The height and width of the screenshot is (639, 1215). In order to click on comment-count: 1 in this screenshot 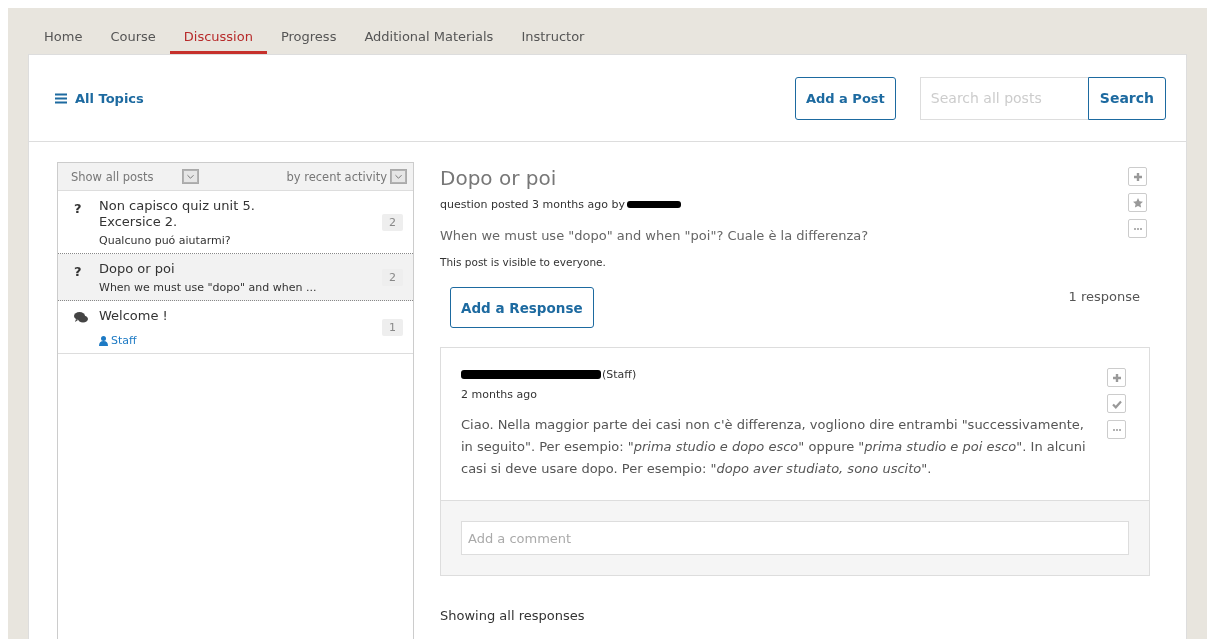, I will do `click(392, 327)`.